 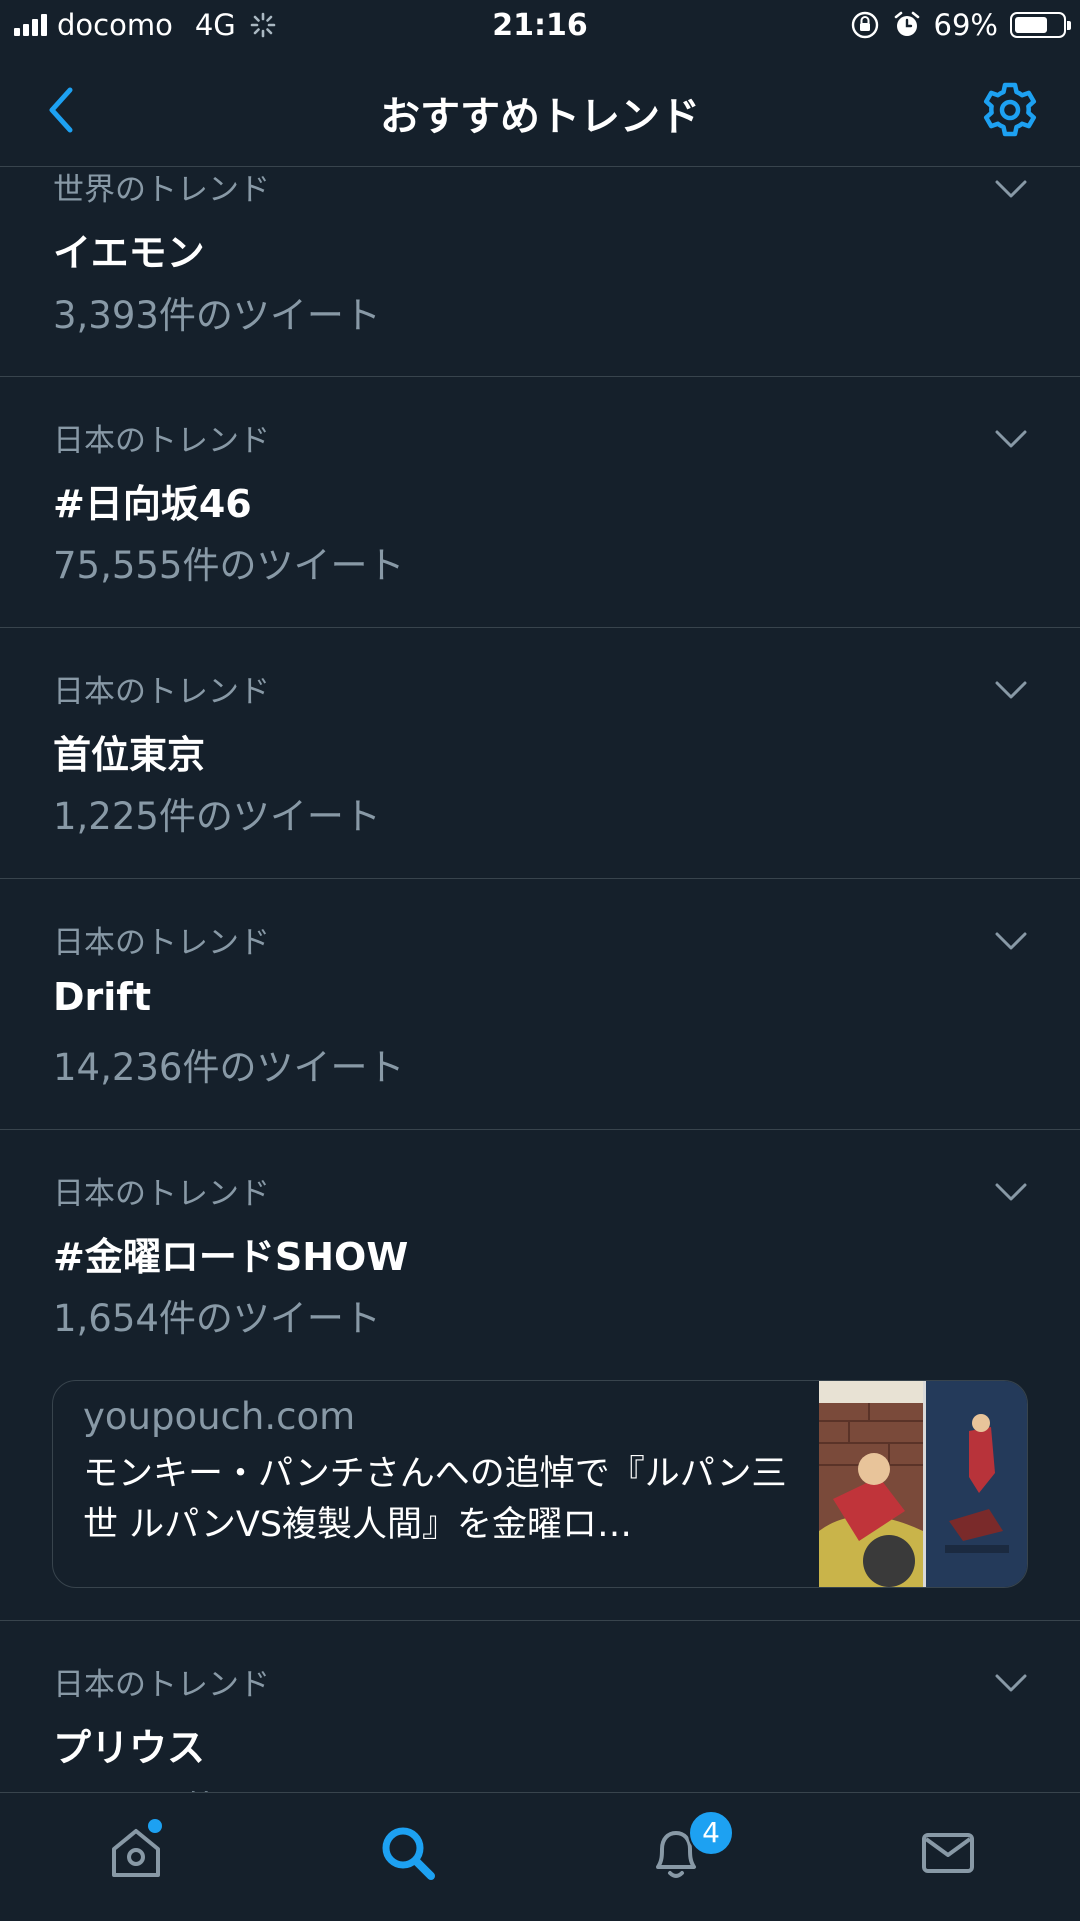 What do you see at coordinates (229, 1067) in the screenshot?
I see `trend-tweet-count: 14,236件のツイート` at bounding box center [229, 1067].